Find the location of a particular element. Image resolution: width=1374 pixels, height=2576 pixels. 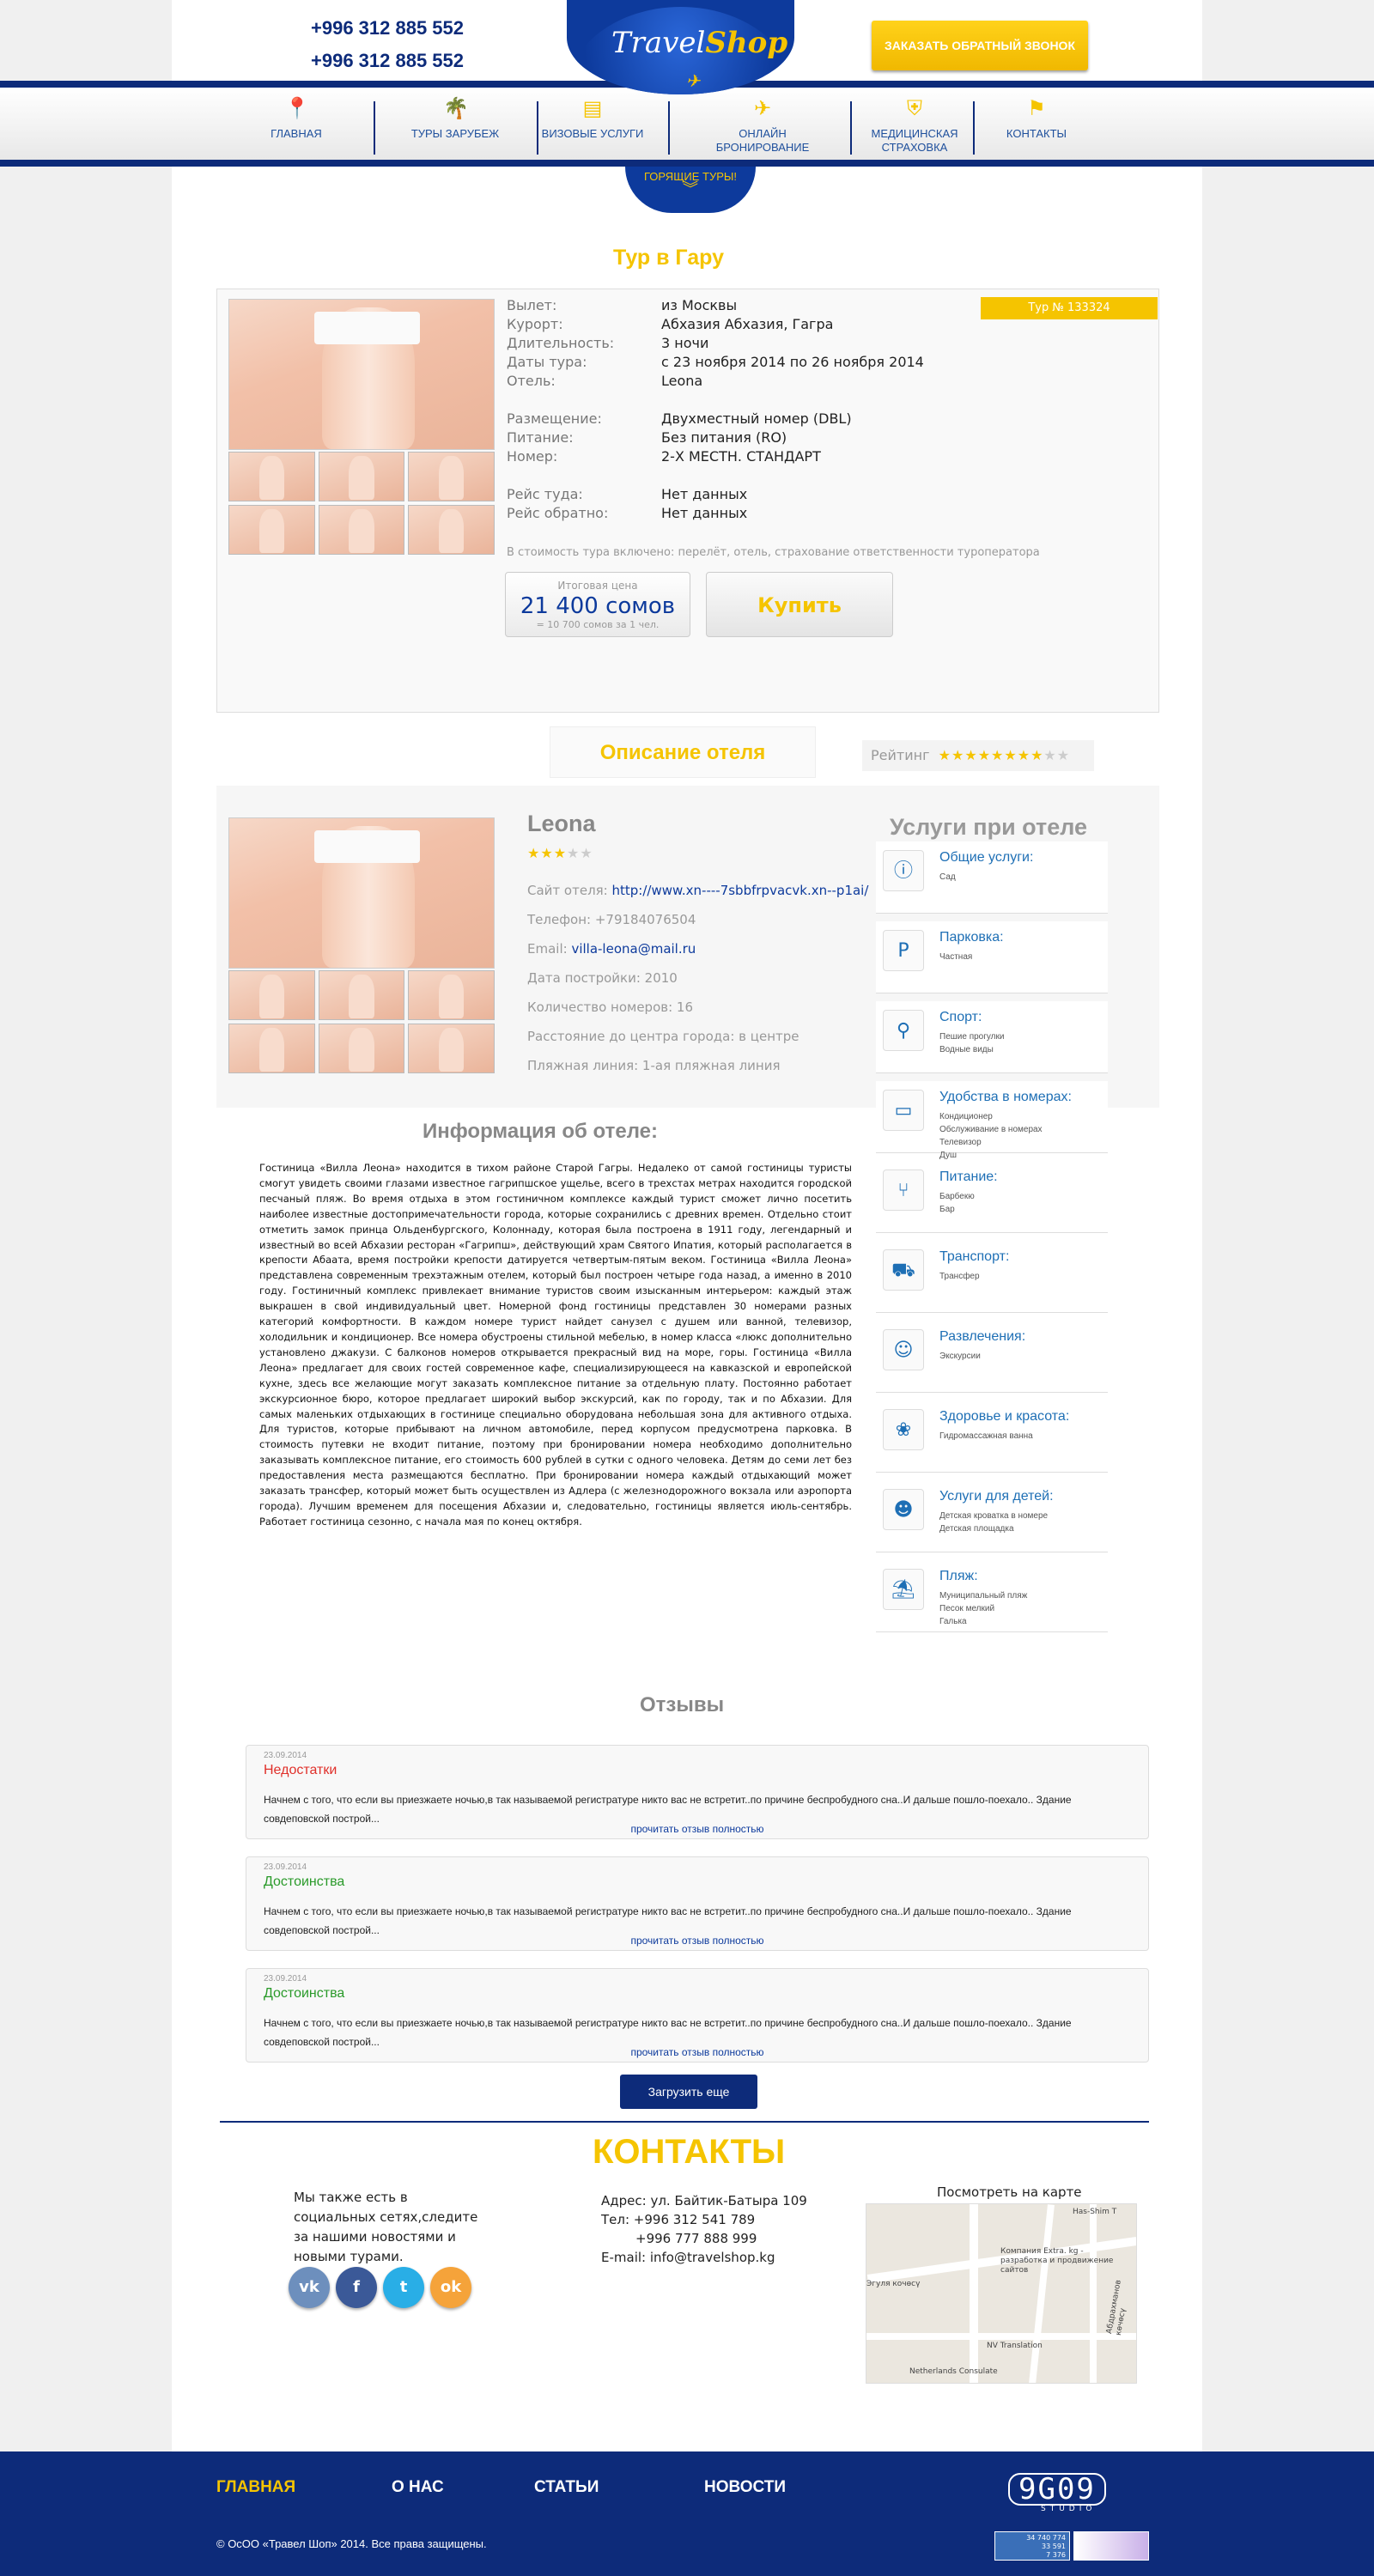

service-title: Здоровье и красота: is located at coordinates (1004, 1416).